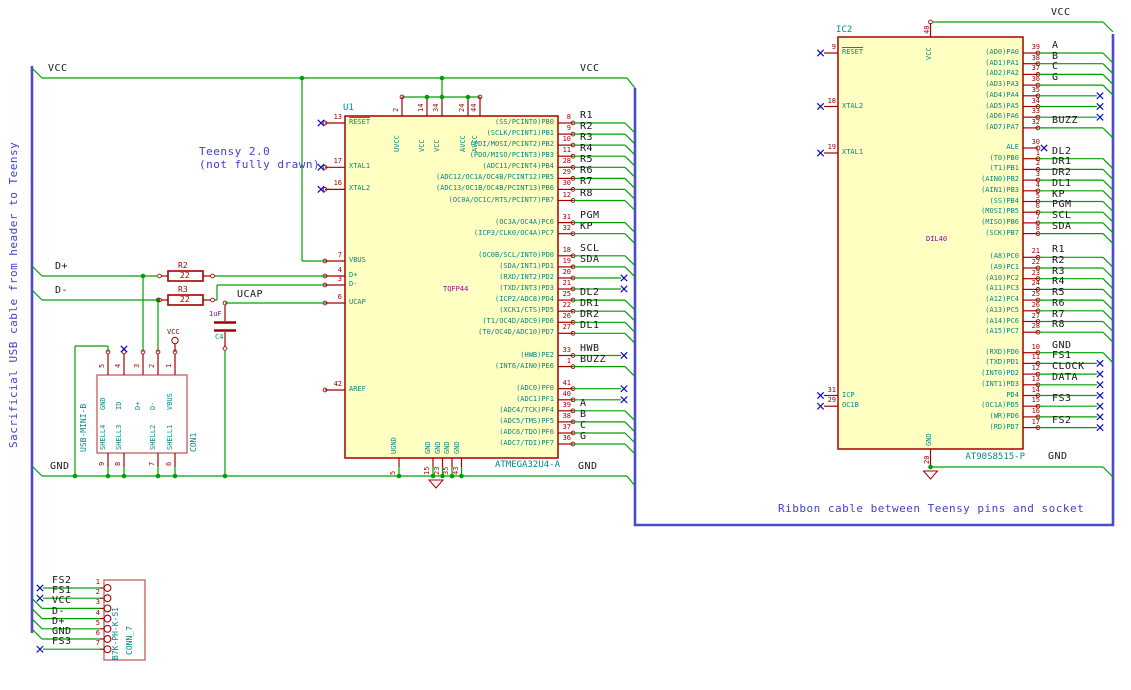 The image size is (1131, 690). What do you see at coordinates (1035, 262) in the screenshot?
I see `ic2-pin-number: 22` at bounding box center [1035, 262].